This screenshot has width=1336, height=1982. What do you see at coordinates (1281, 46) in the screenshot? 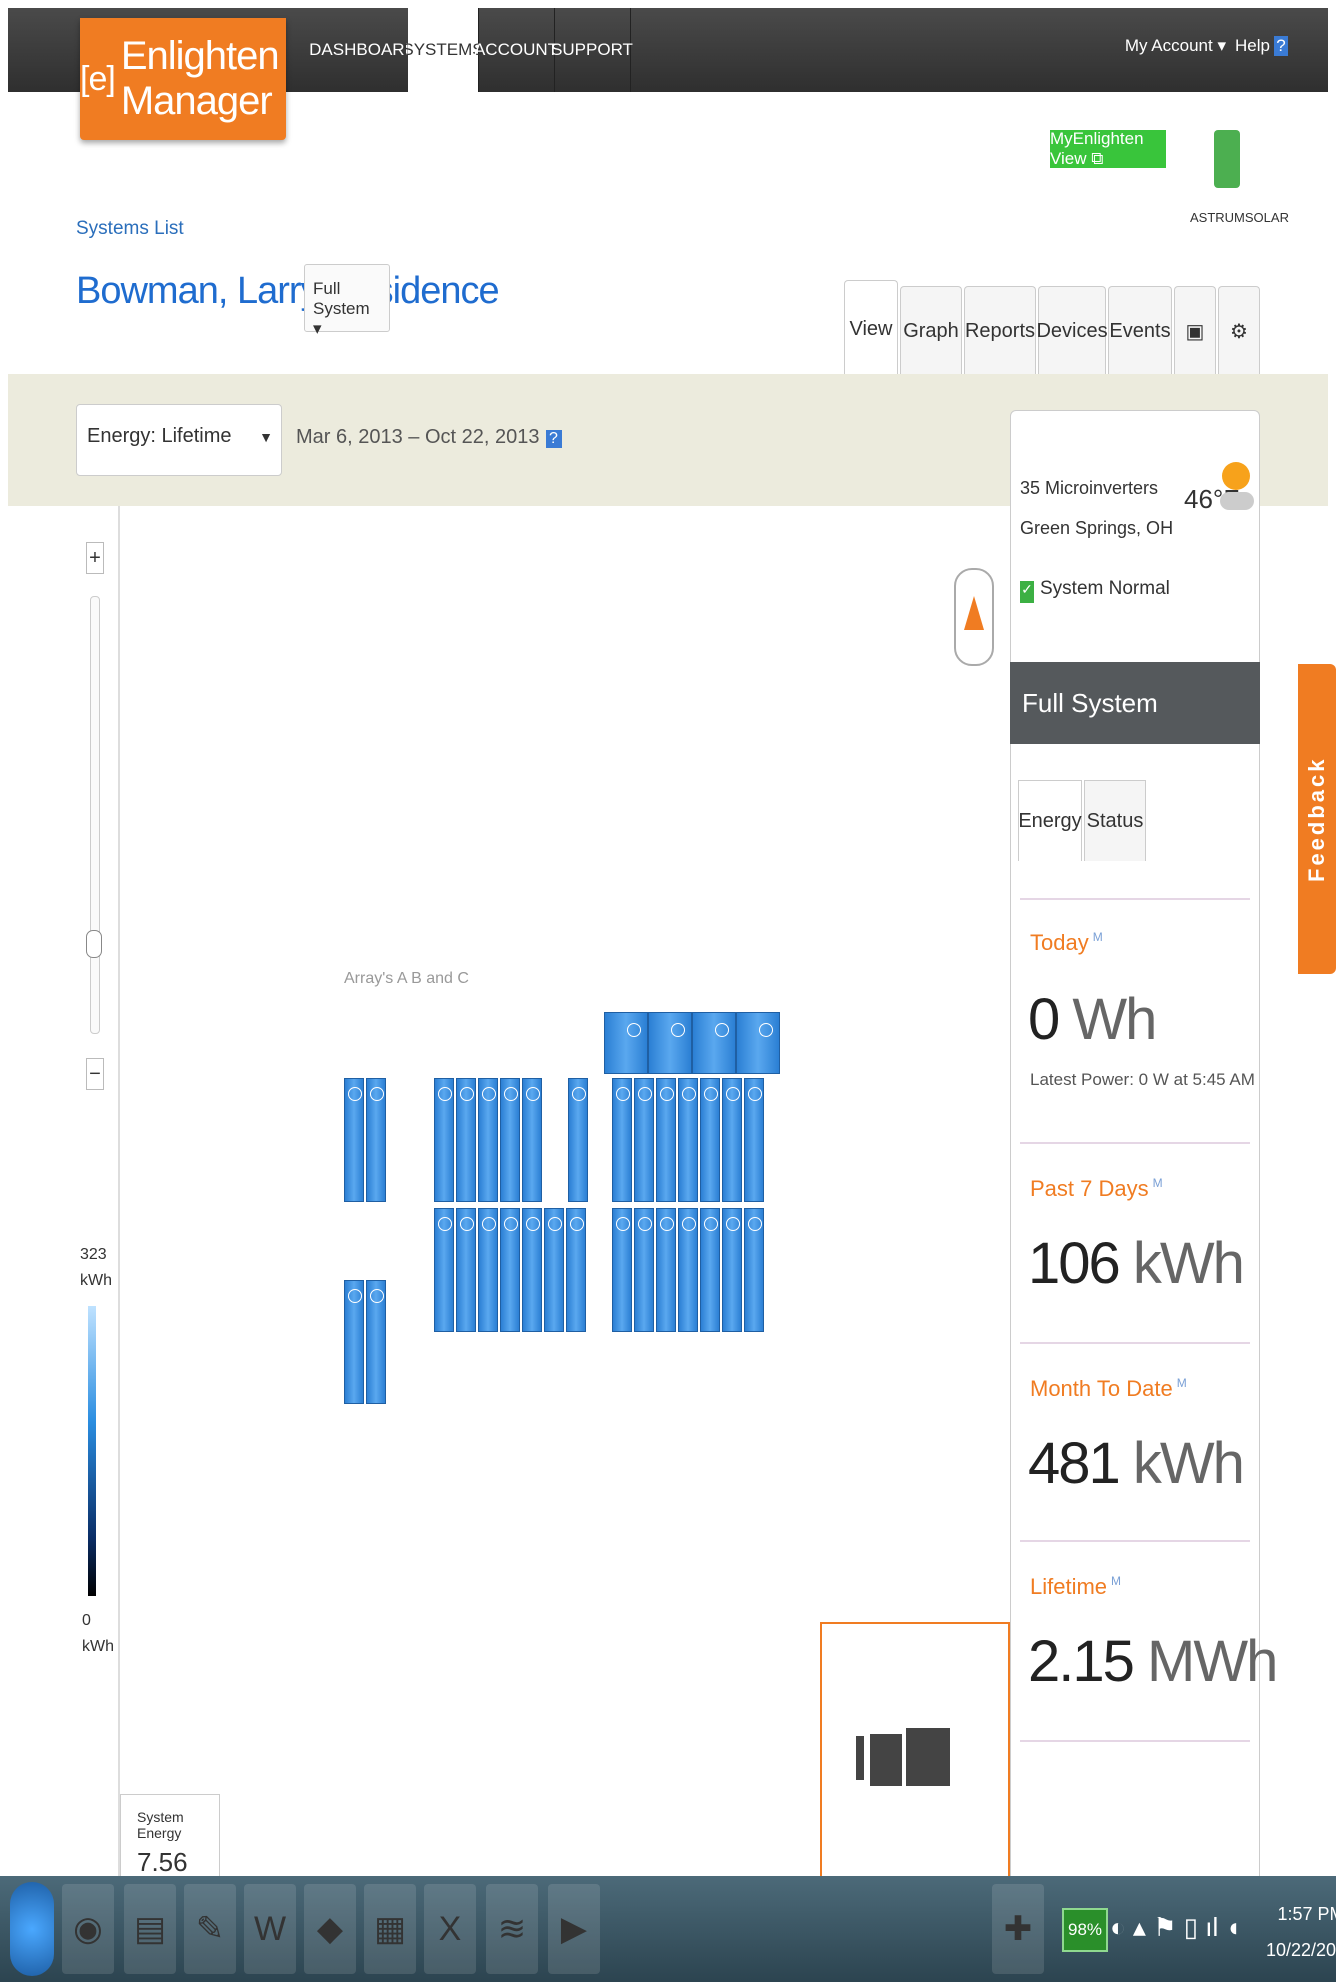
I see `help-icon: ?` at bounding box center [1281, 46].